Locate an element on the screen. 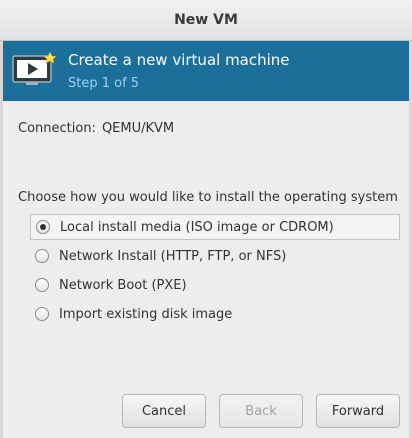  option-import-disk-image: Import existing disk image is located at coordinates (215, 314).